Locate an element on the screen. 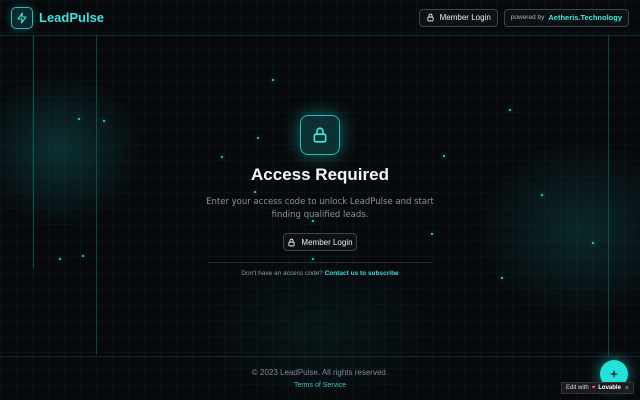 This screenshot has height=400, width=640. terms-link-wrap: Terms of Service is located at coordinates (320, 385).